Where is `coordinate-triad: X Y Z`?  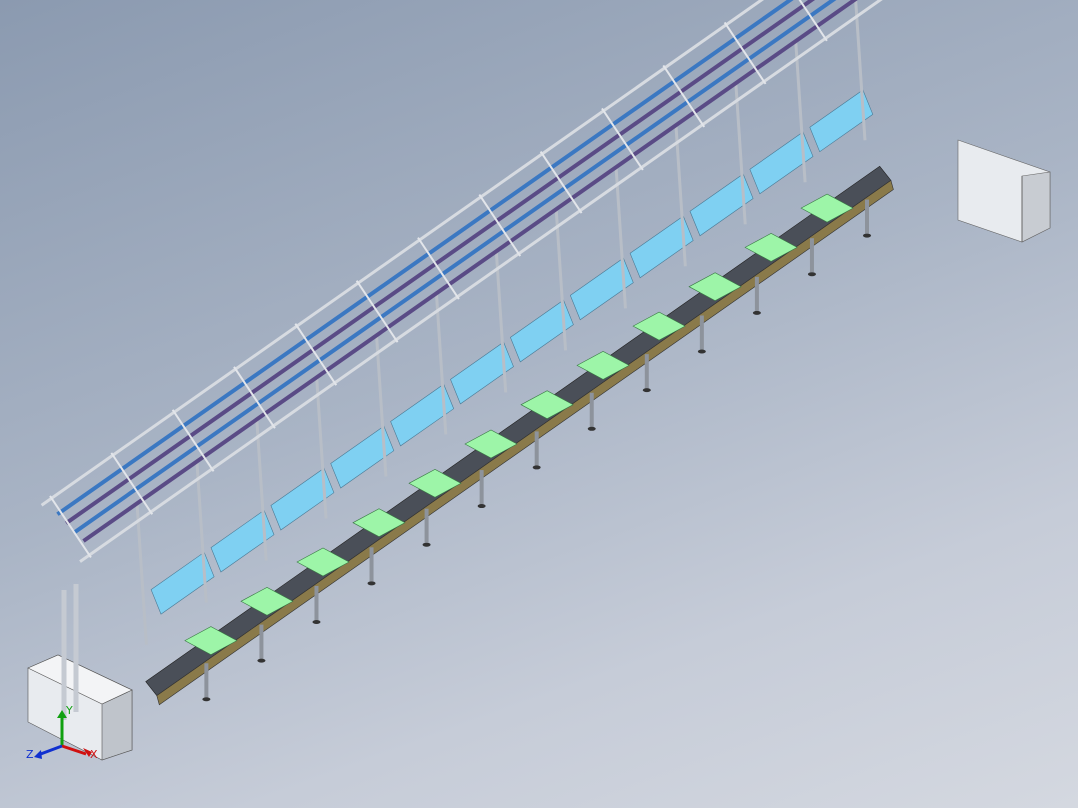 coordinate-triad: X Y Z is located at coordinates (66, 741).